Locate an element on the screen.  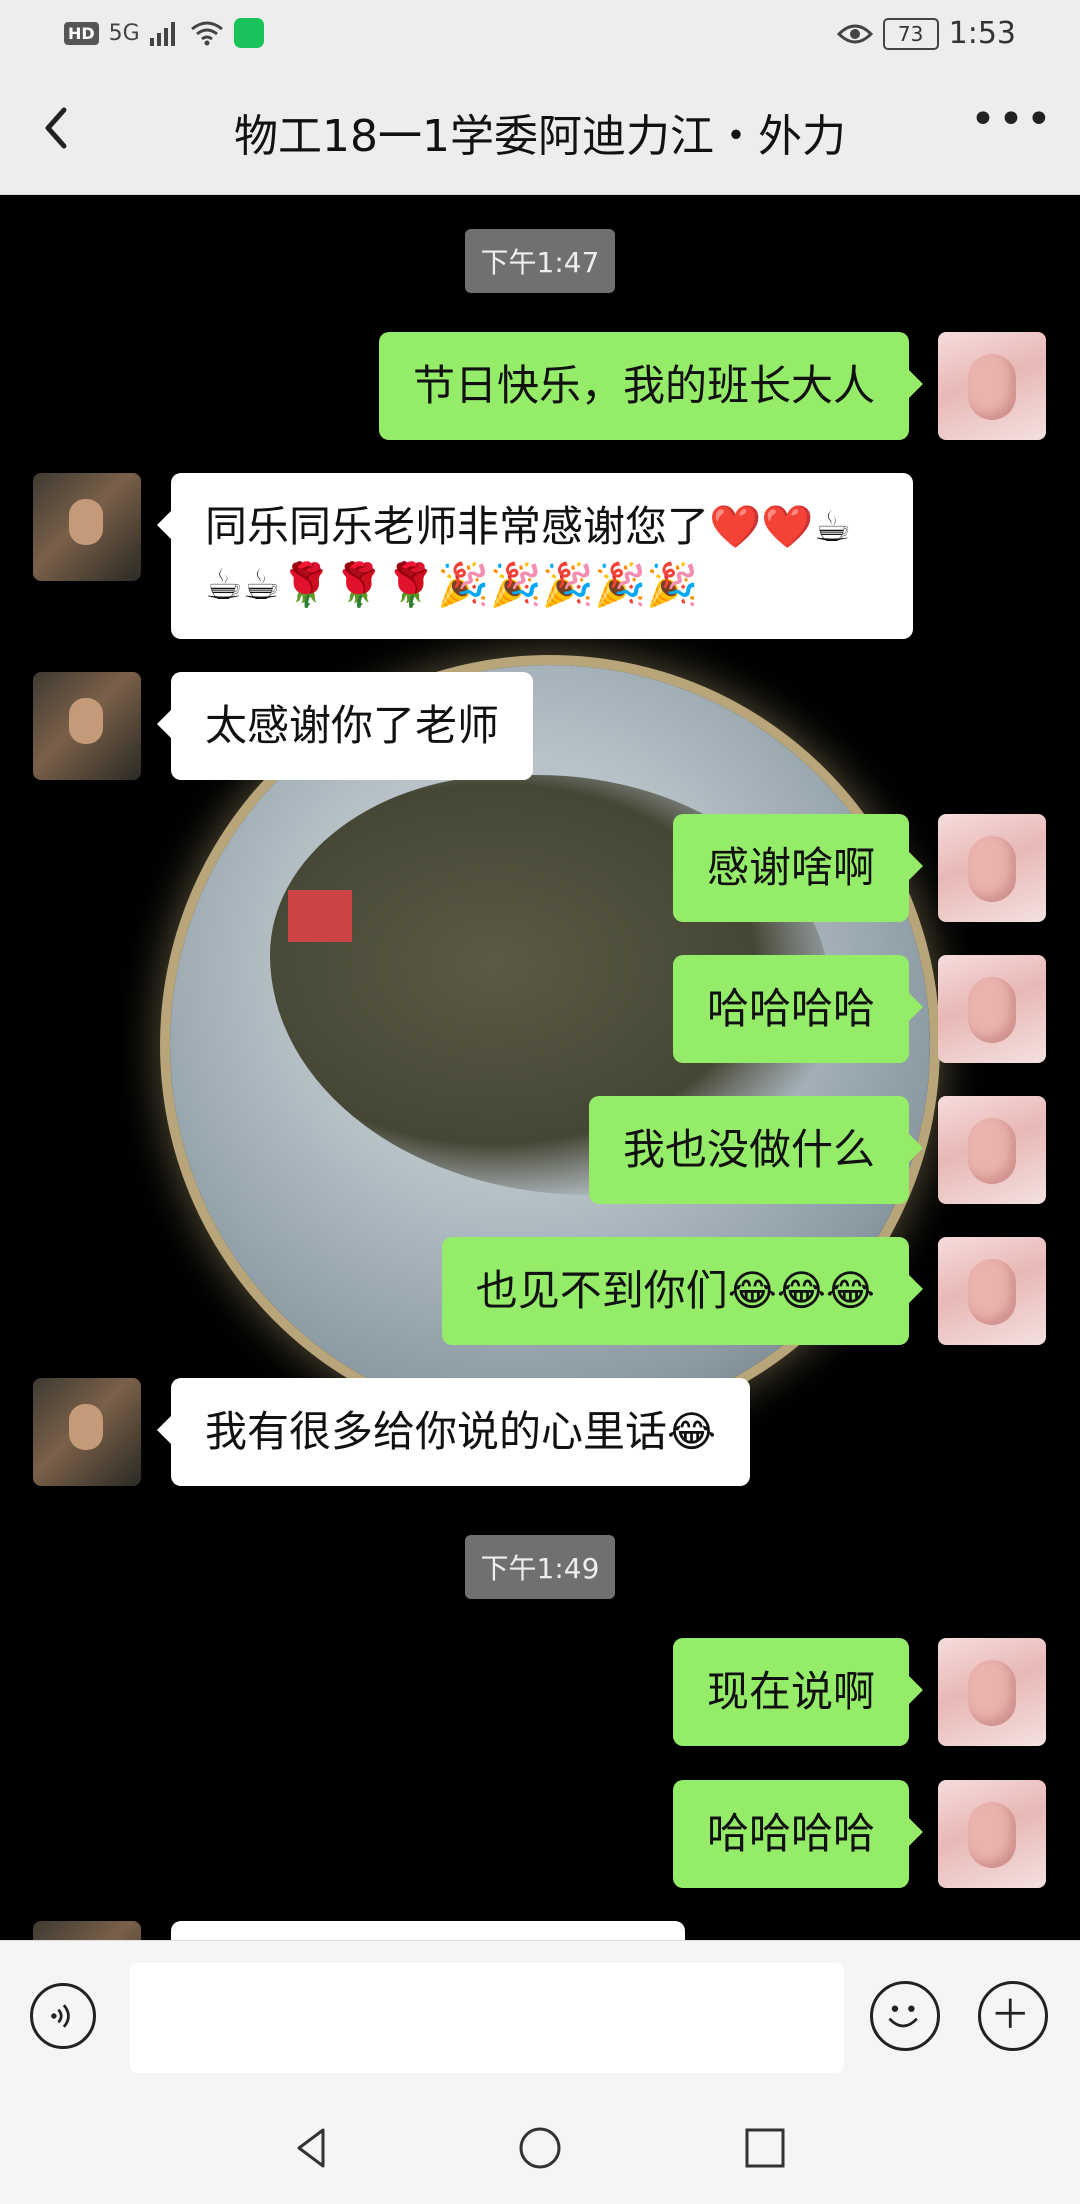
timestamp: 下午1:49 is located at coordinates (540, 1567).